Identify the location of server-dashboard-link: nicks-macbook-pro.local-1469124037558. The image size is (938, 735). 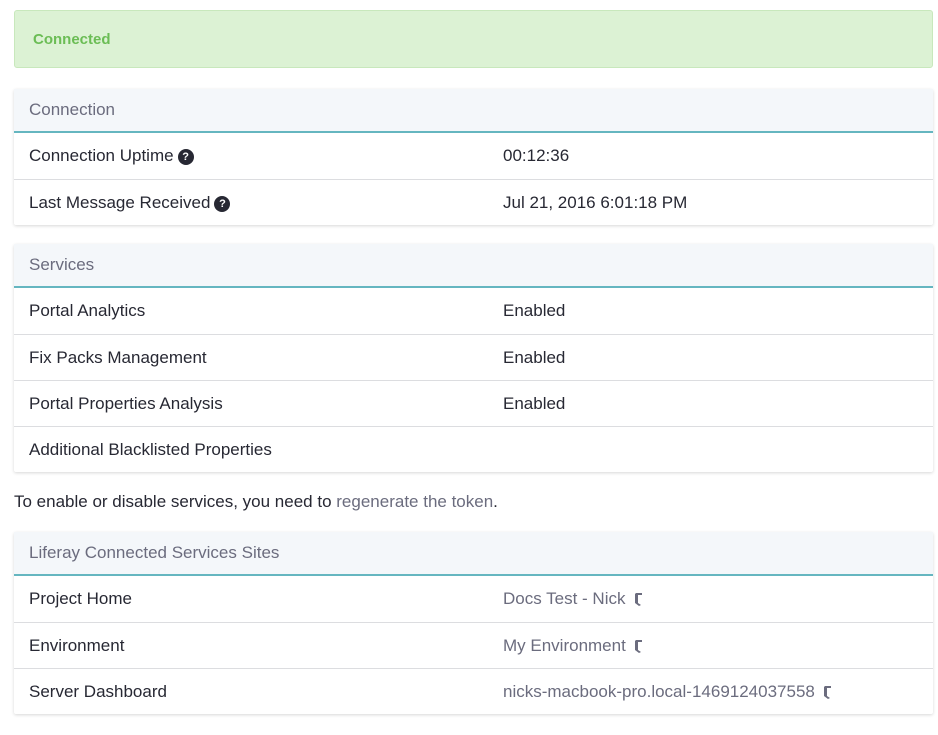
(659, 692).